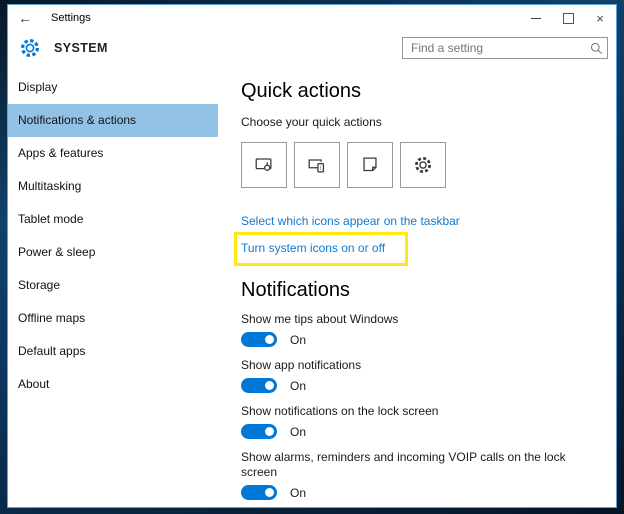 Image resolution: width=624 pixels, height=514 pixels. Describe the element at coordinates (113, 318) in the screenshot. I see `sidebar-item-offline-maps: Offline maps` at that location.